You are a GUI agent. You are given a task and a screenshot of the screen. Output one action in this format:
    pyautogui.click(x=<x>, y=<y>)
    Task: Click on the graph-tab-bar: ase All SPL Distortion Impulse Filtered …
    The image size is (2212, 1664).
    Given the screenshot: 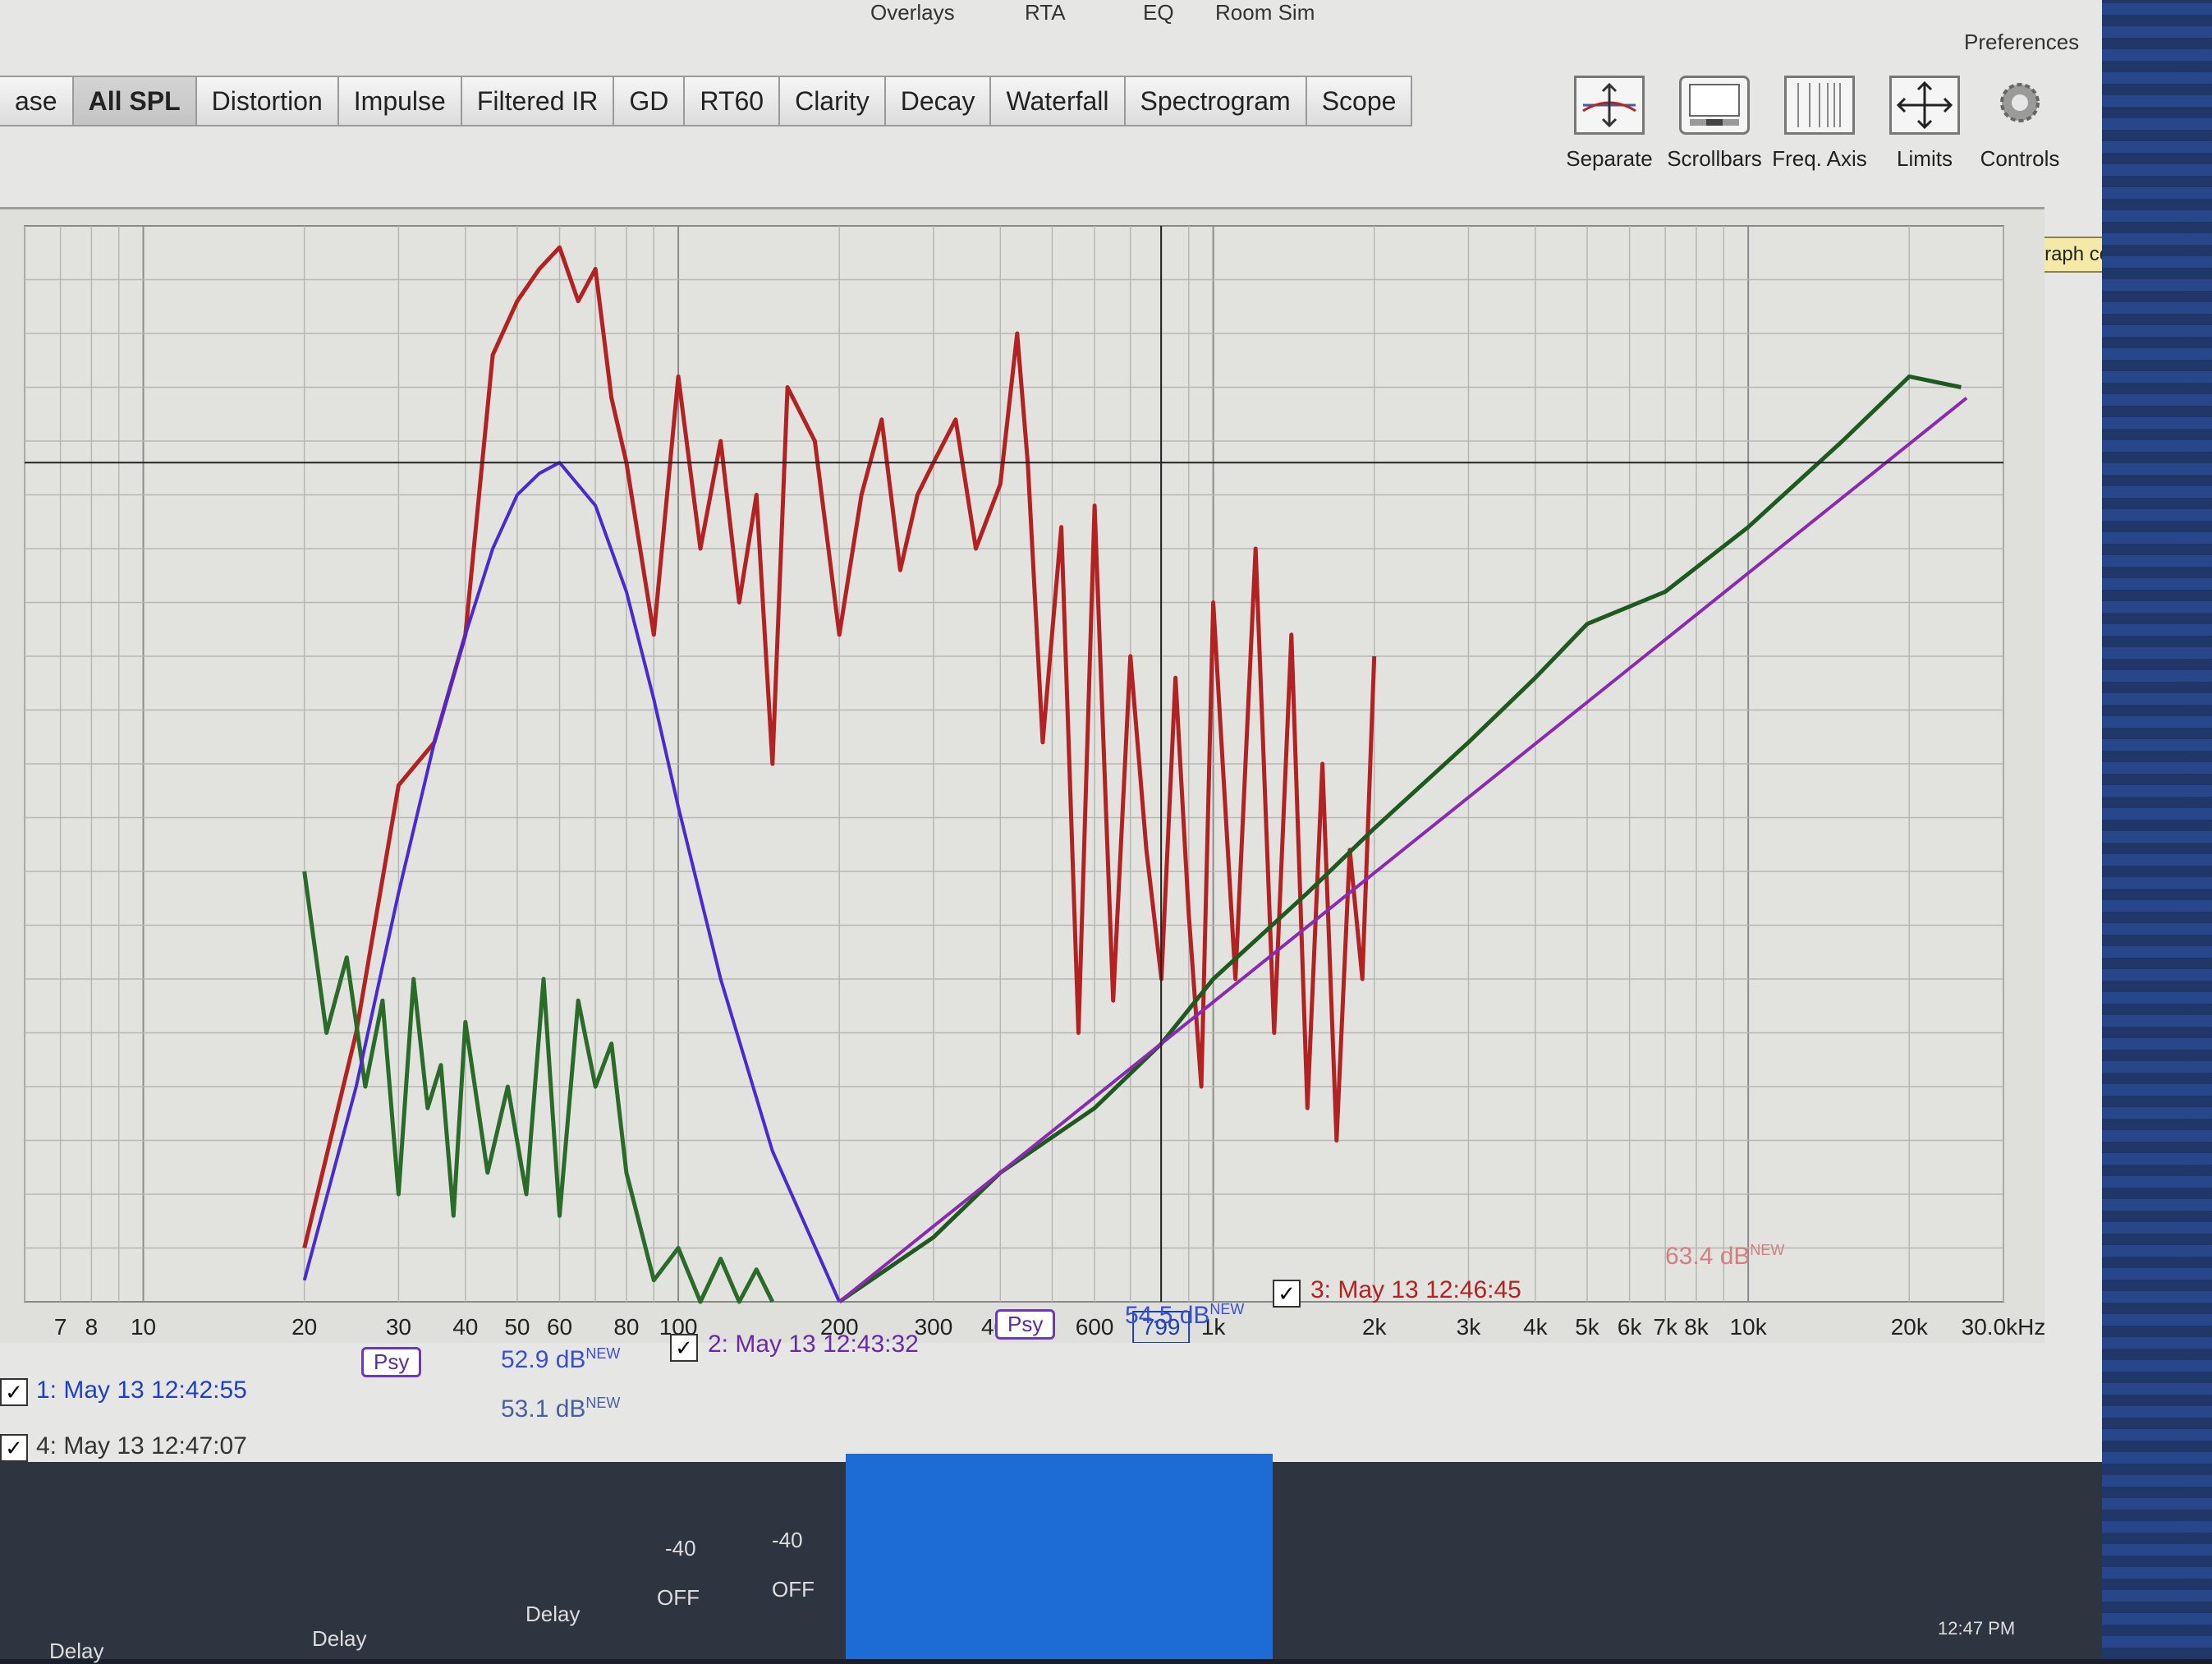 What is the action you would take?
    pyautogui.click(x=706, y=103)
    